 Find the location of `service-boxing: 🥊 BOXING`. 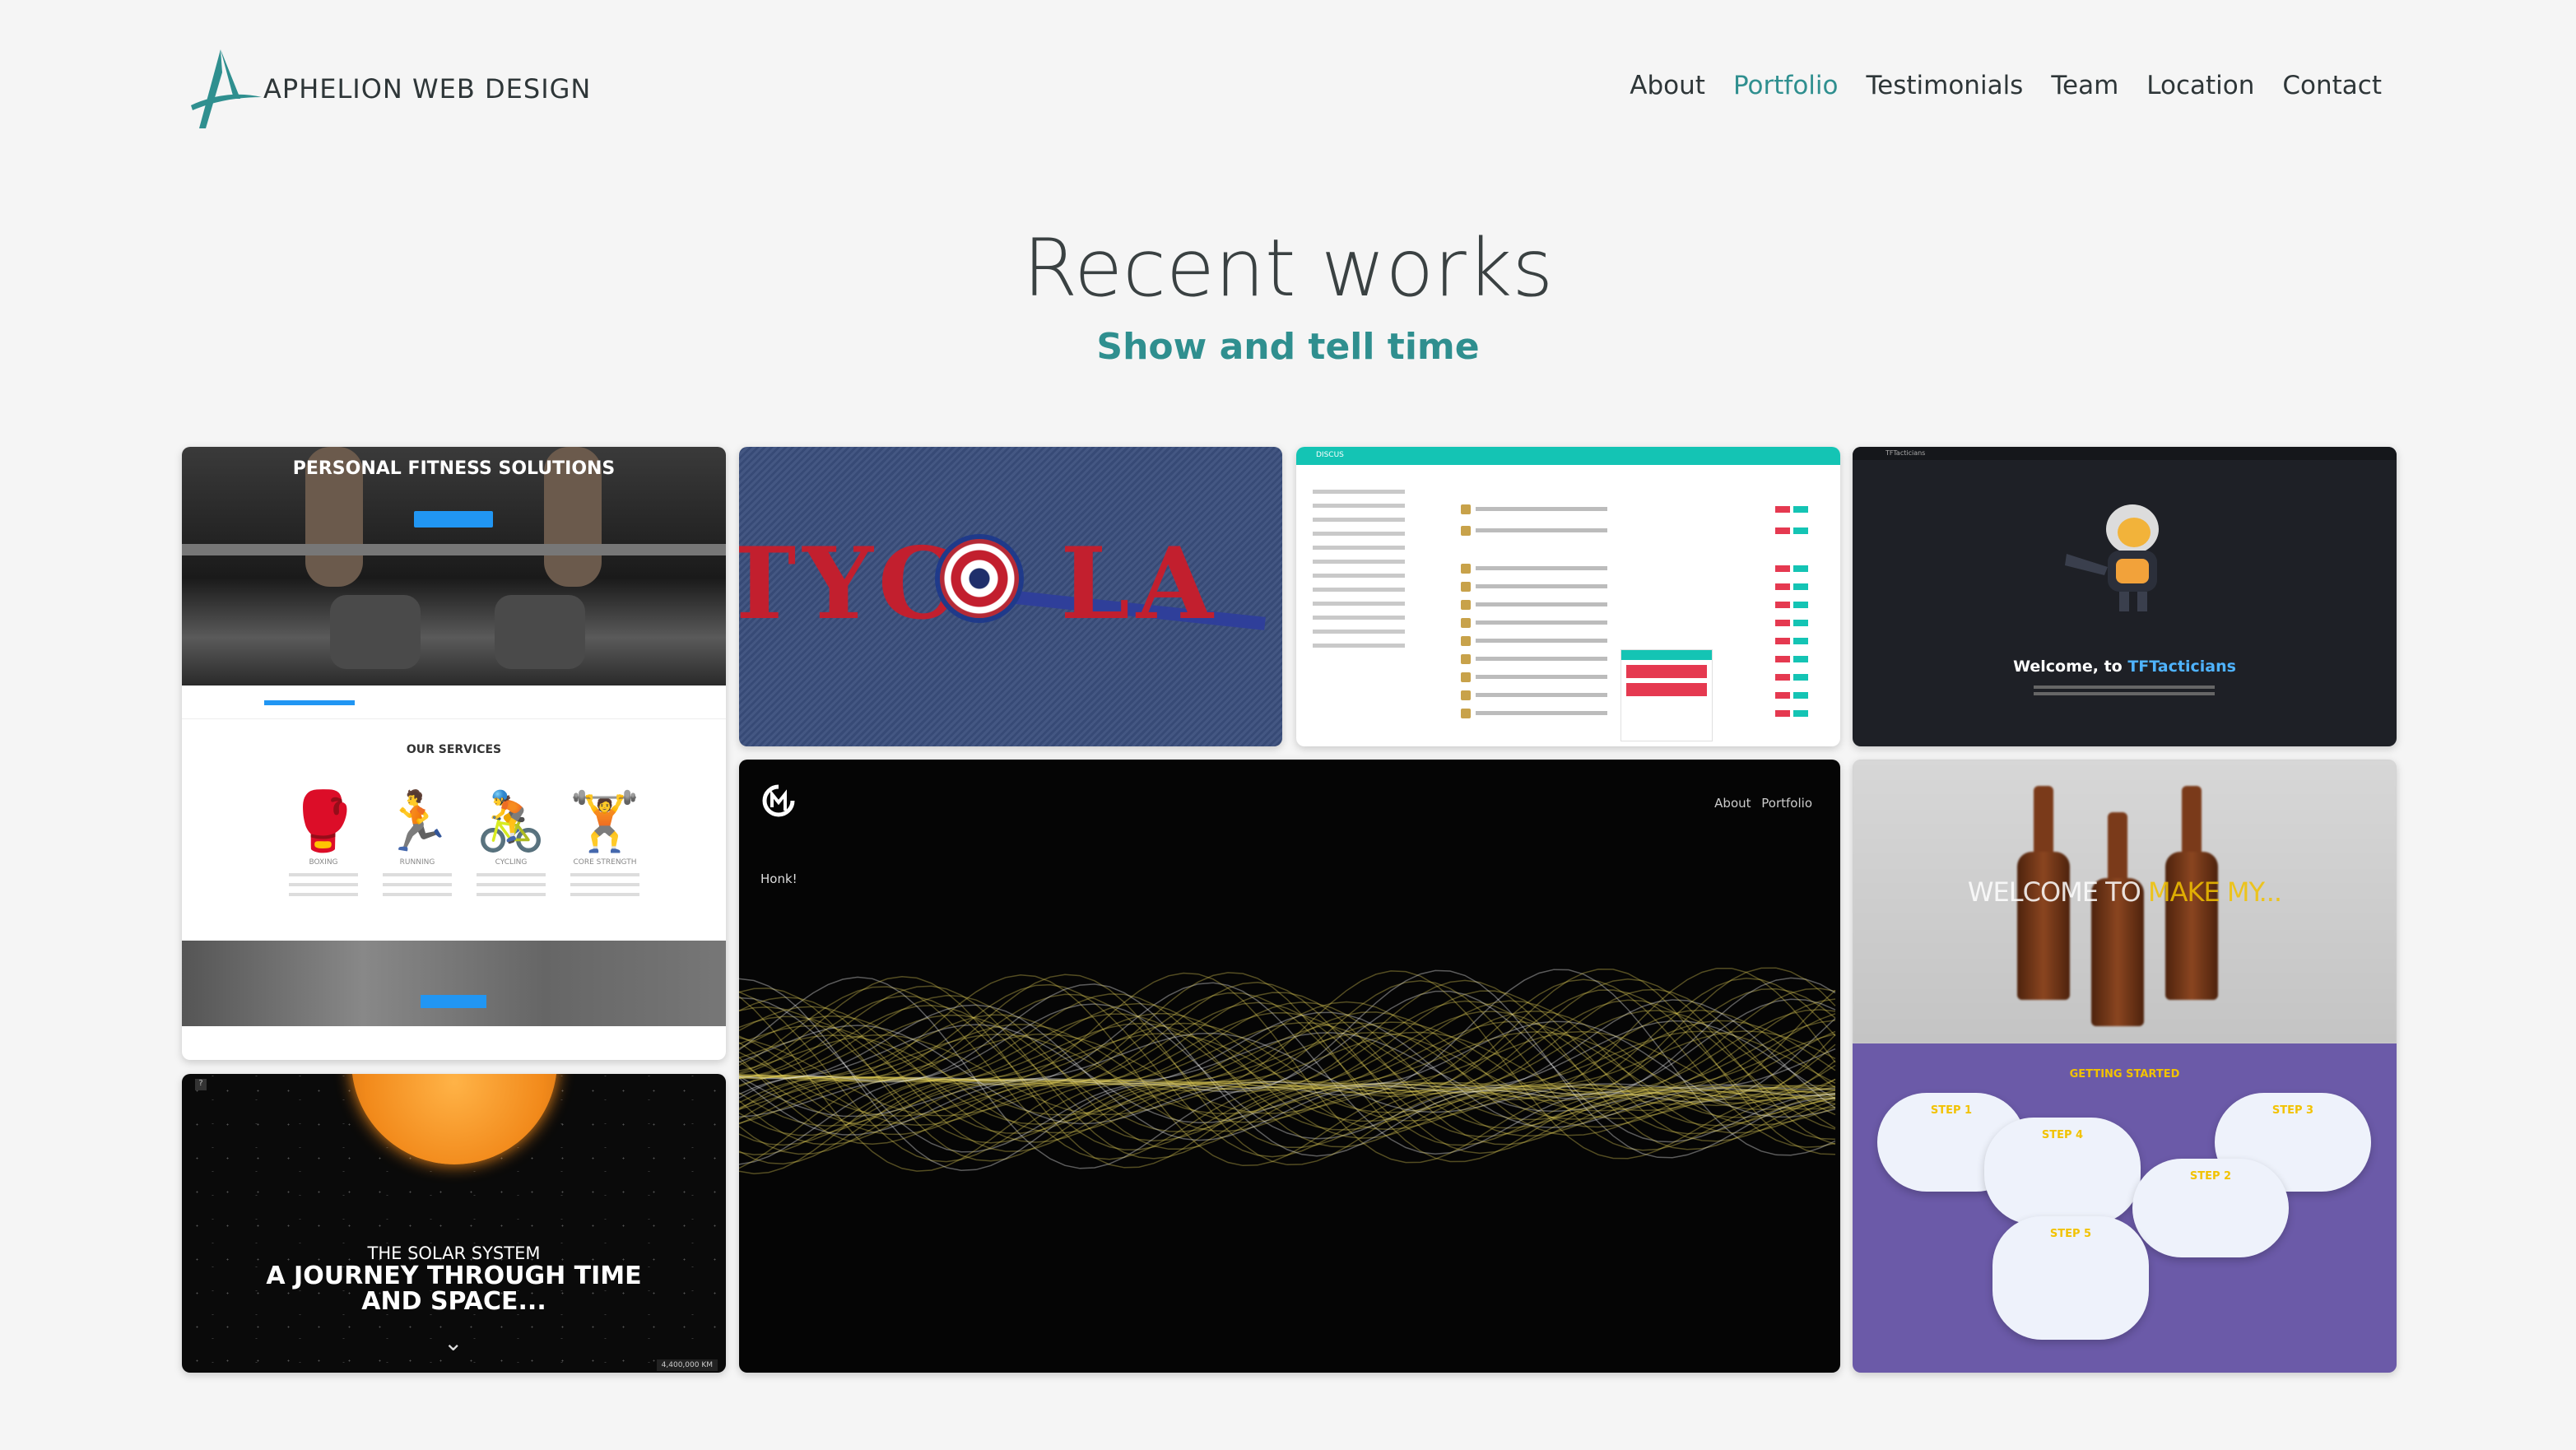

service-boxing: 🥊 BOXING is located at coordinates (323, 866).